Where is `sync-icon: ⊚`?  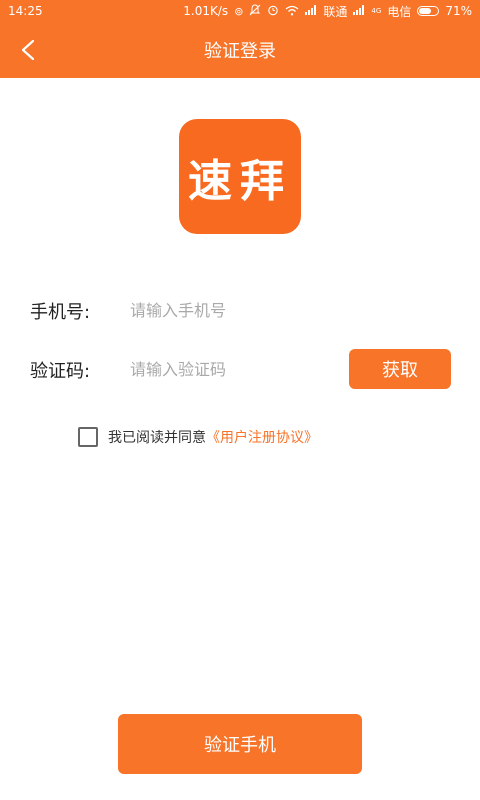
sync-icon: ⊚ is located at coordinates (239, 11).